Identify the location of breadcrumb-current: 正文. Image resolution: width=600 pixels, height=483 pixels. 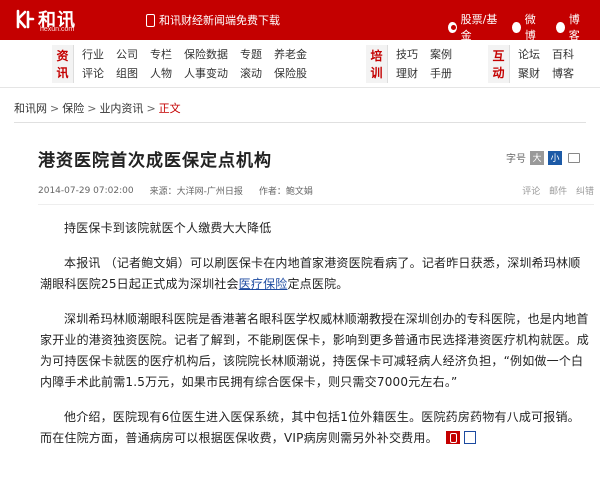
(169, 108).